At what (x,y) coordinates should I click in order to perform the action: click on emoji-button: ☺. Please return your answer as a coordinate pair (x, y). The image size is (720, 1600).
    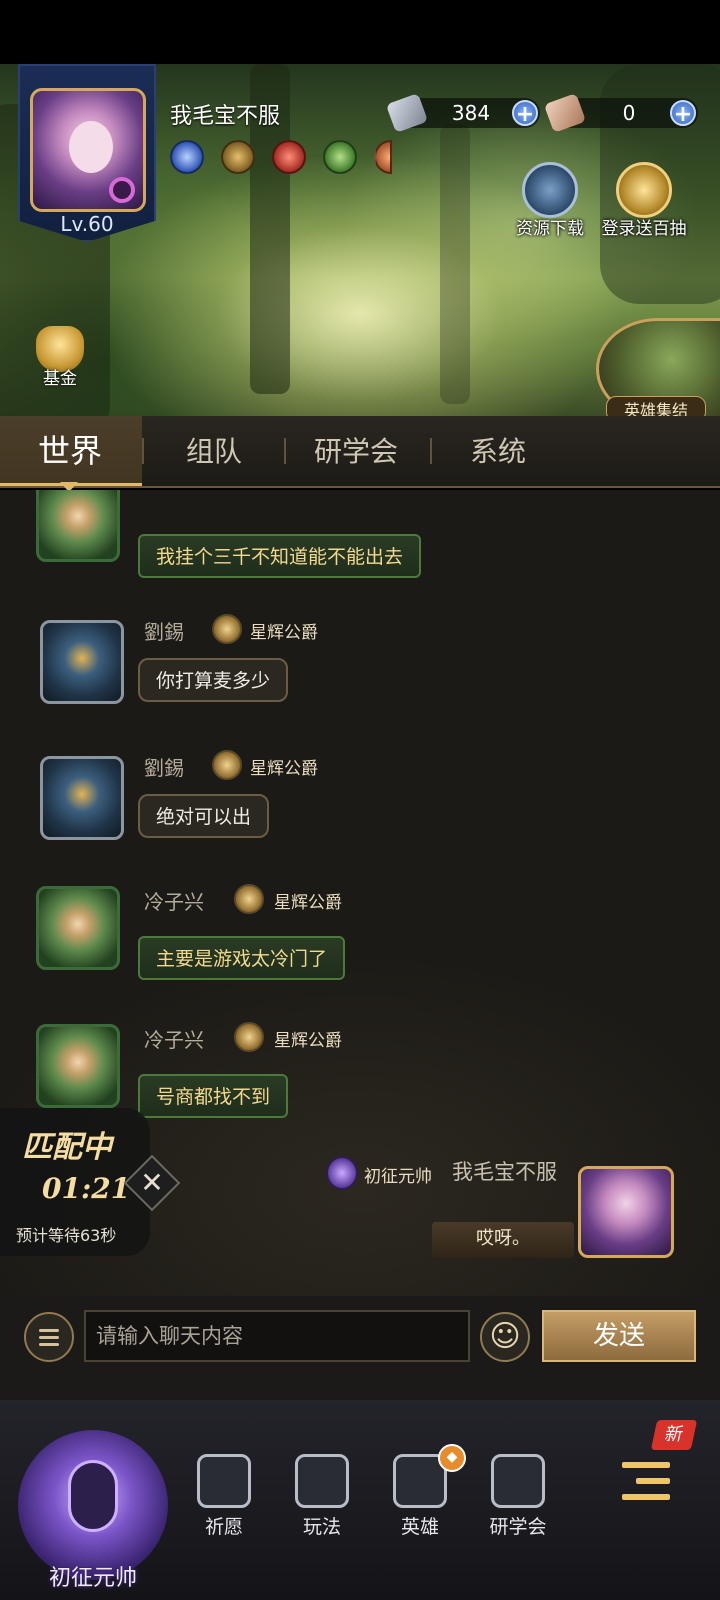
    Looking at the image, I should click on (505, 1337).